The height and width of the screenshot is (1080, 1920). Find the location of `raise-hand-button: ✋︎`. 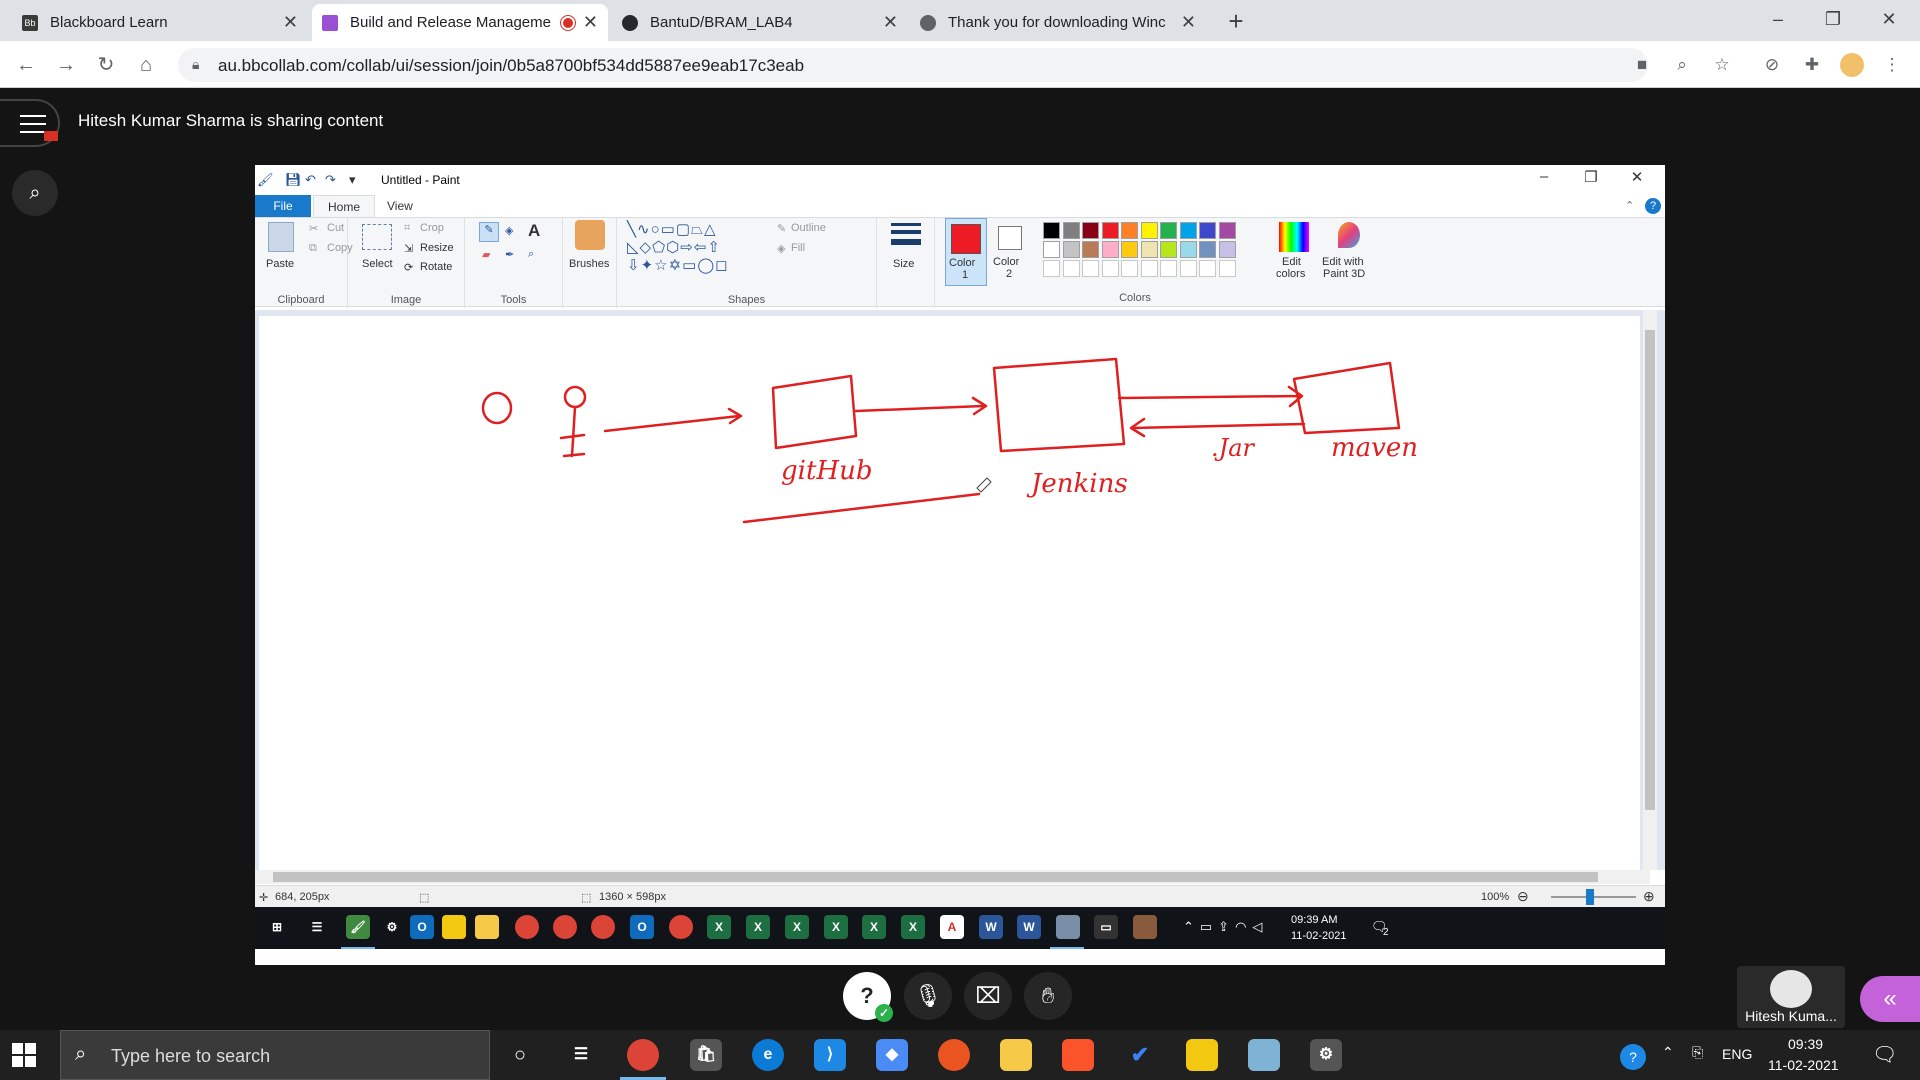

raise-hand-button: ✋︎ is located at coordinates (1048, 996).